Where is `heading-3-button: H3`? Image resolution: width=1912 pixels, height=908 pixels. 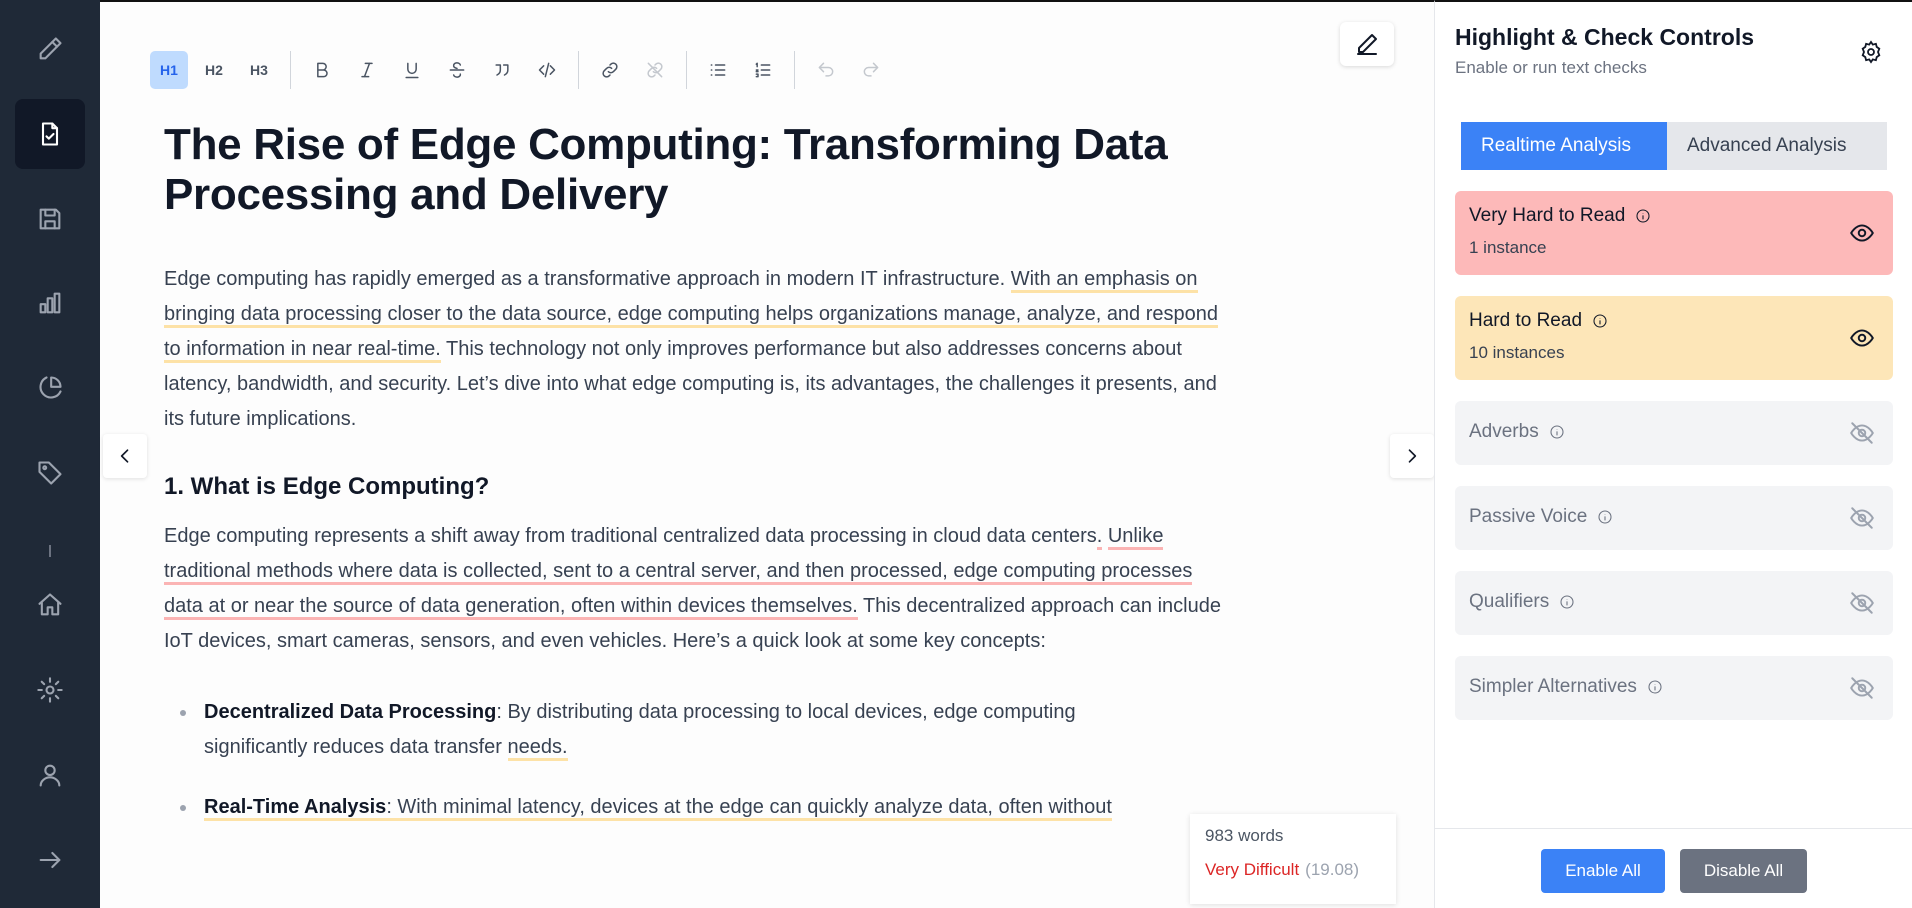 heading-3-button: H3 is located at coordinates (259, 70).